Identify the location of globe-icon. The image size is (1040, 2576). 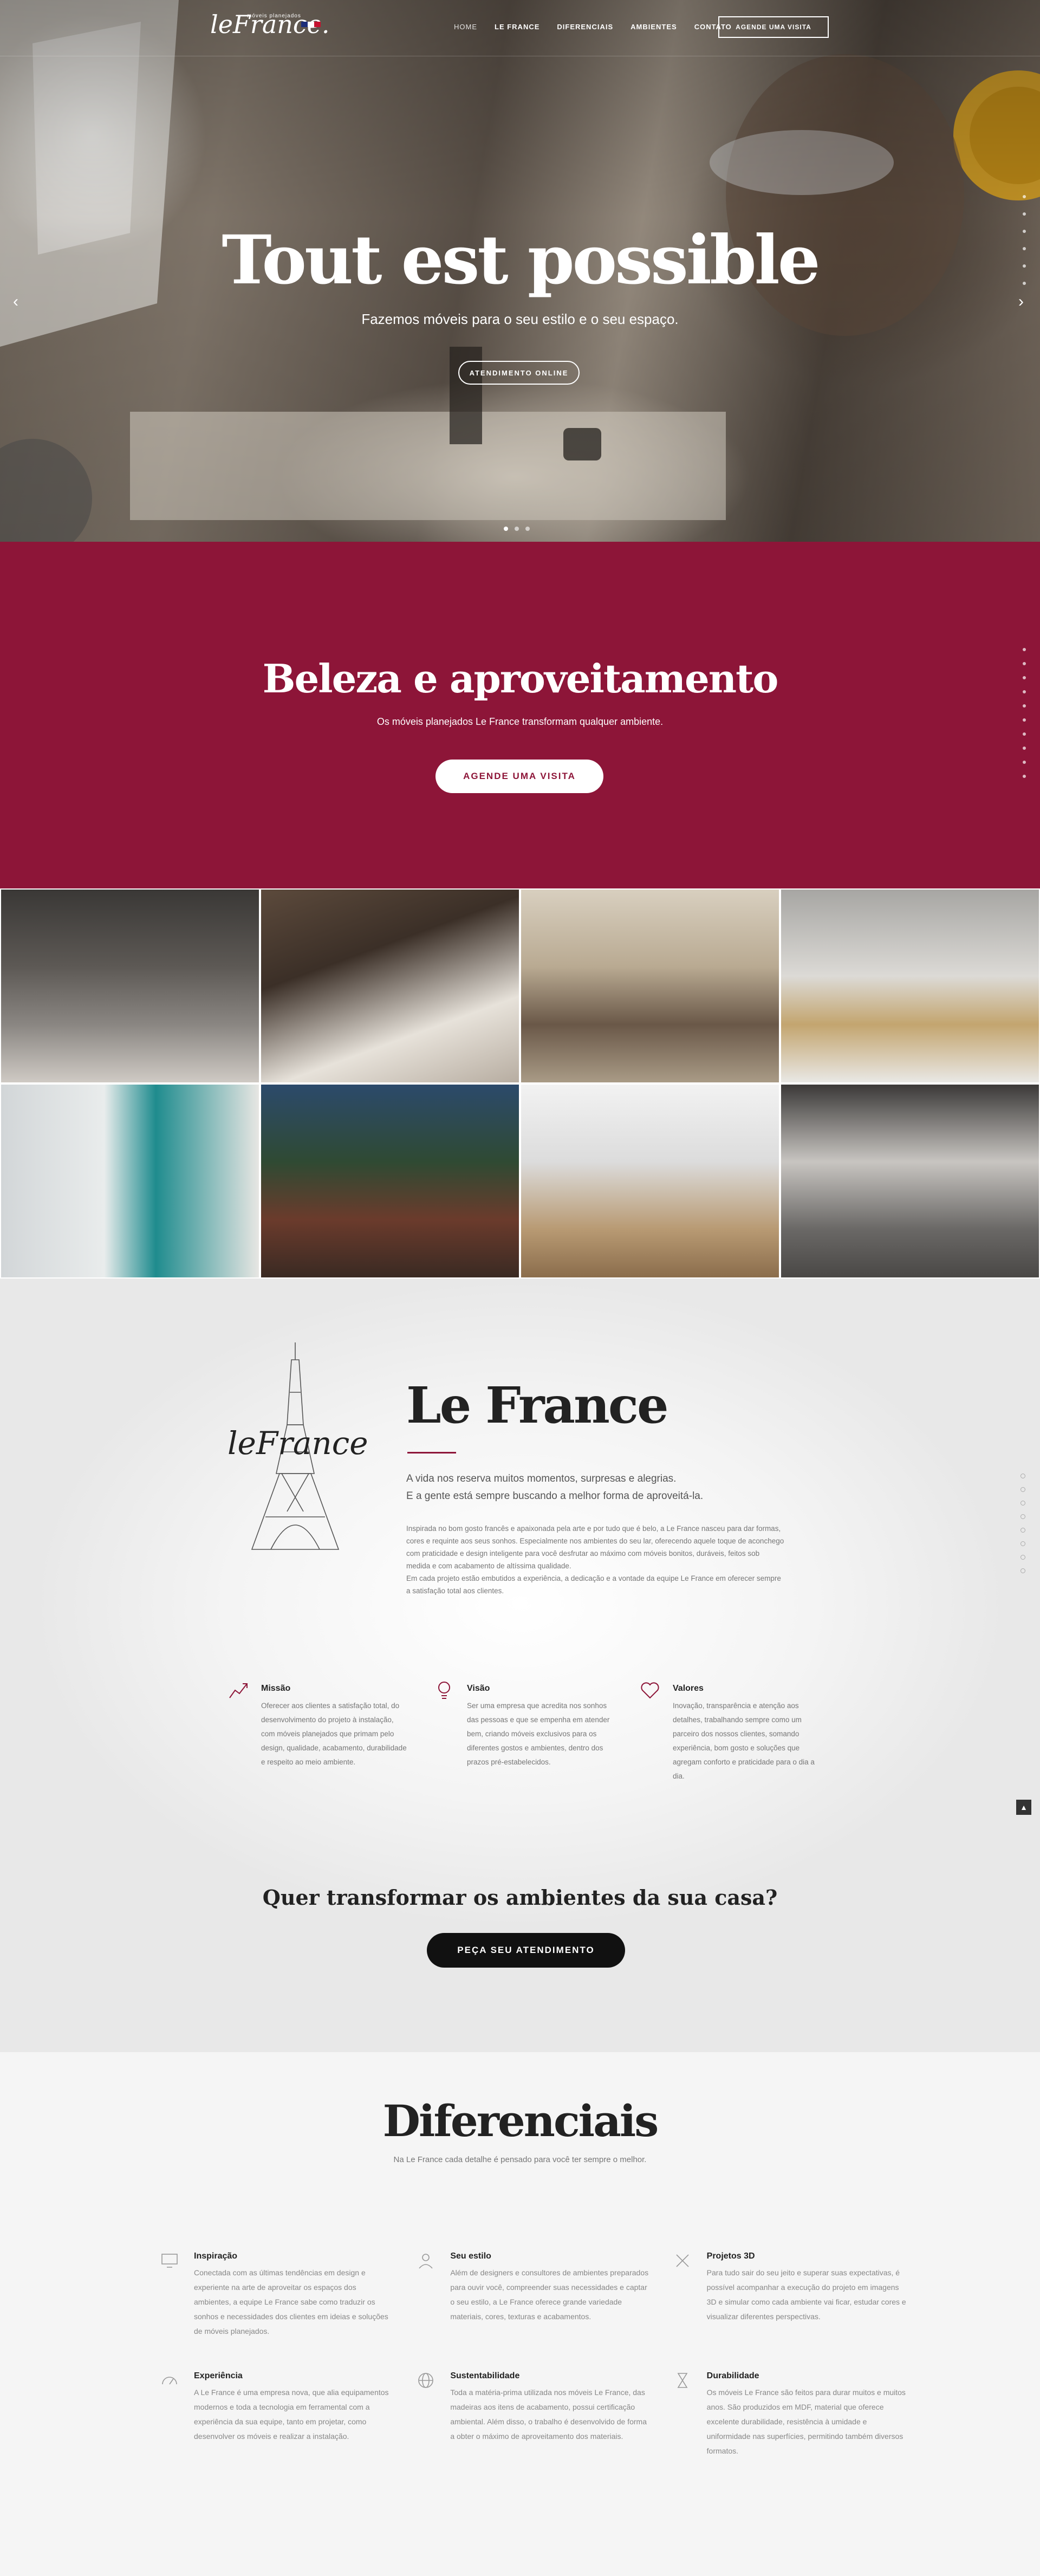
(426, 2380).